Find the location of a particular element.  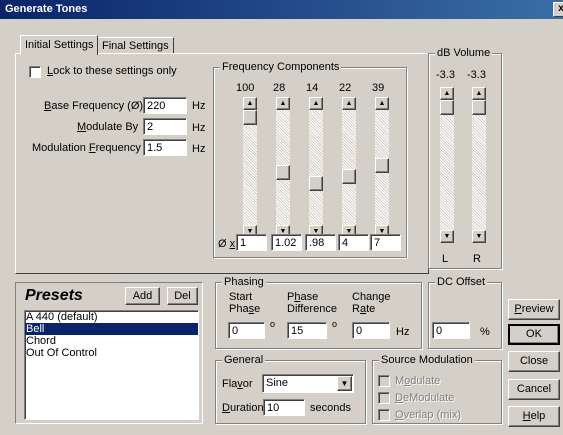

volume-level-left: -3.3 is located at coordinates (445, 75).